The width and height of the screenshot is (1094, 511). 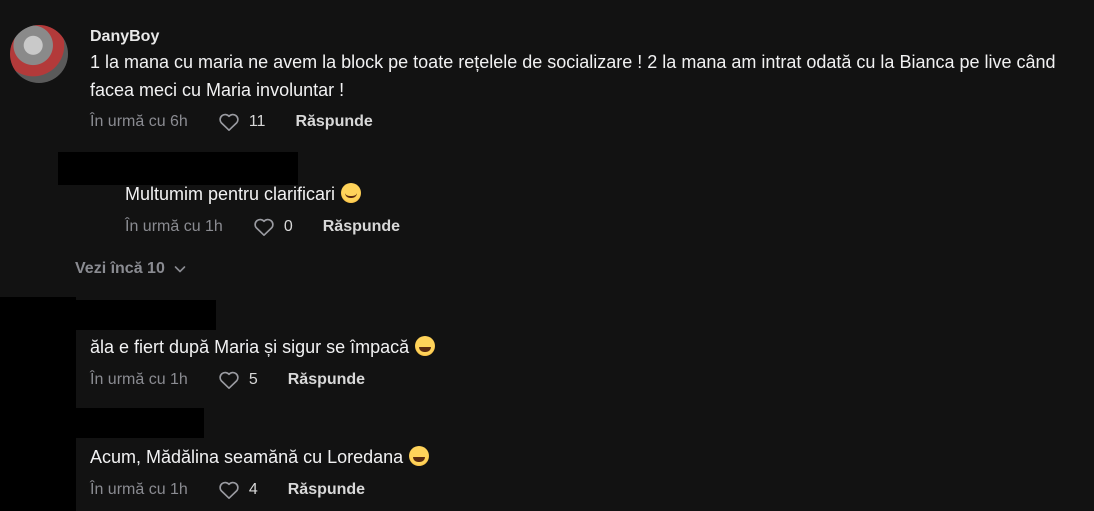 What do you see at coordinates (39, 54) in the screenshot?
I see `avatar` at bounding box center [39, 54].